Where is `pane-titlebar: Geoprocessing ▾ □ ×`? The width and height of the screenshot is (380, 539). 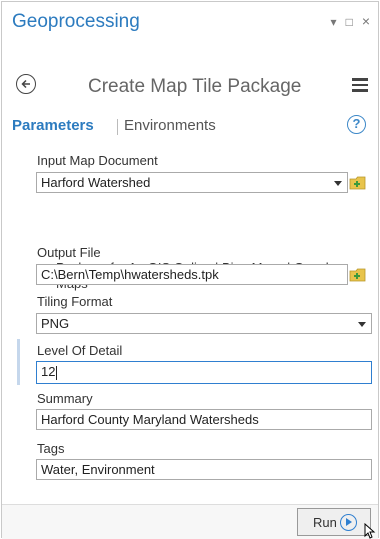
pane-titlebar: Geoprocessing ▾ □ × is located at coordinates (190, 22).